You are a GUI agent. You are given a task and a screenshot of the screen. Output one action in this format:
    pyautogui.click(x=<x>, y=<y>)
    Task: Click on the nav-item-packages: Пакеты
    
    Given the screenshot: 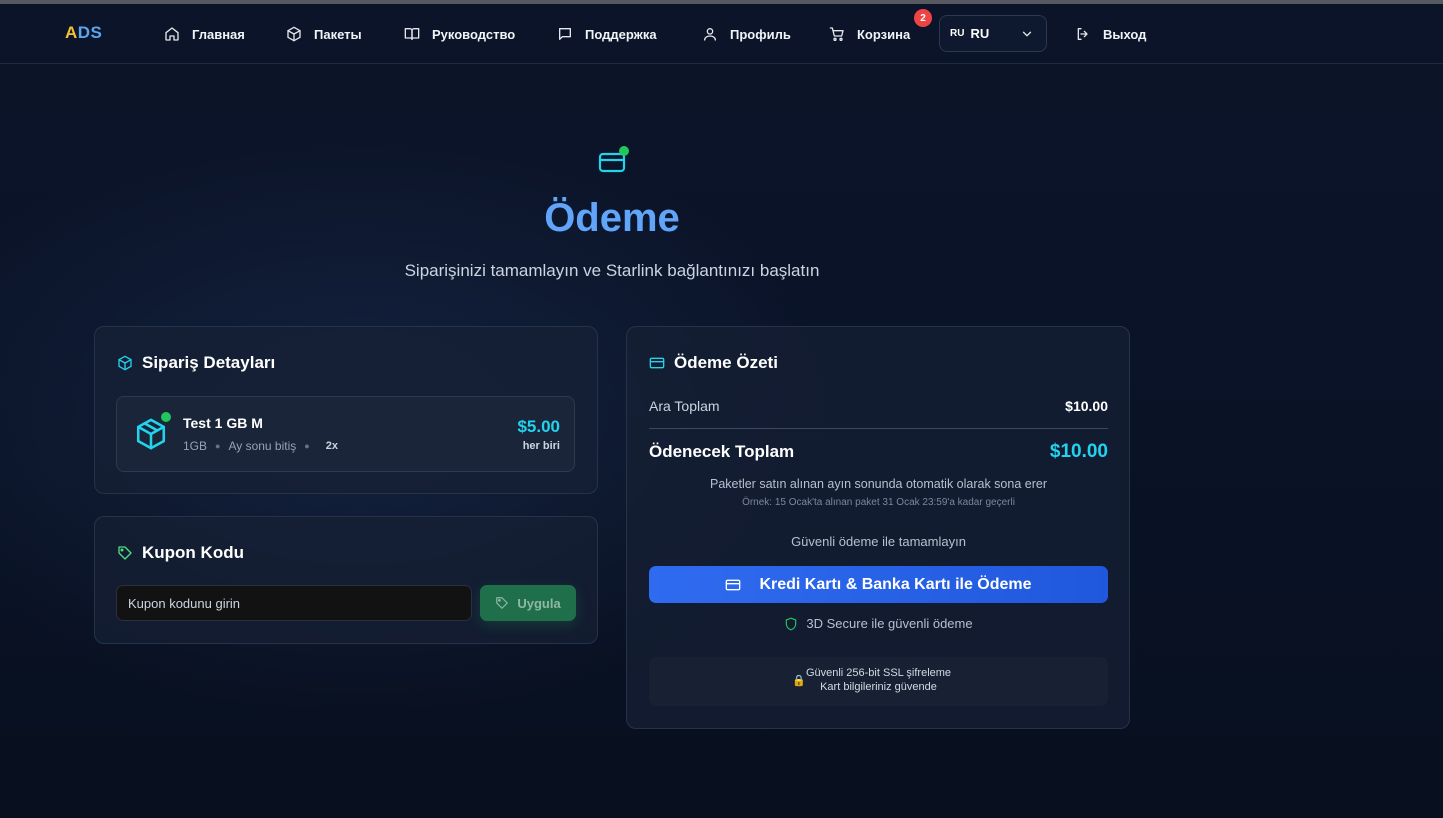 What is the action you would take?
    pyautogui.click(x=324, y=34)
    